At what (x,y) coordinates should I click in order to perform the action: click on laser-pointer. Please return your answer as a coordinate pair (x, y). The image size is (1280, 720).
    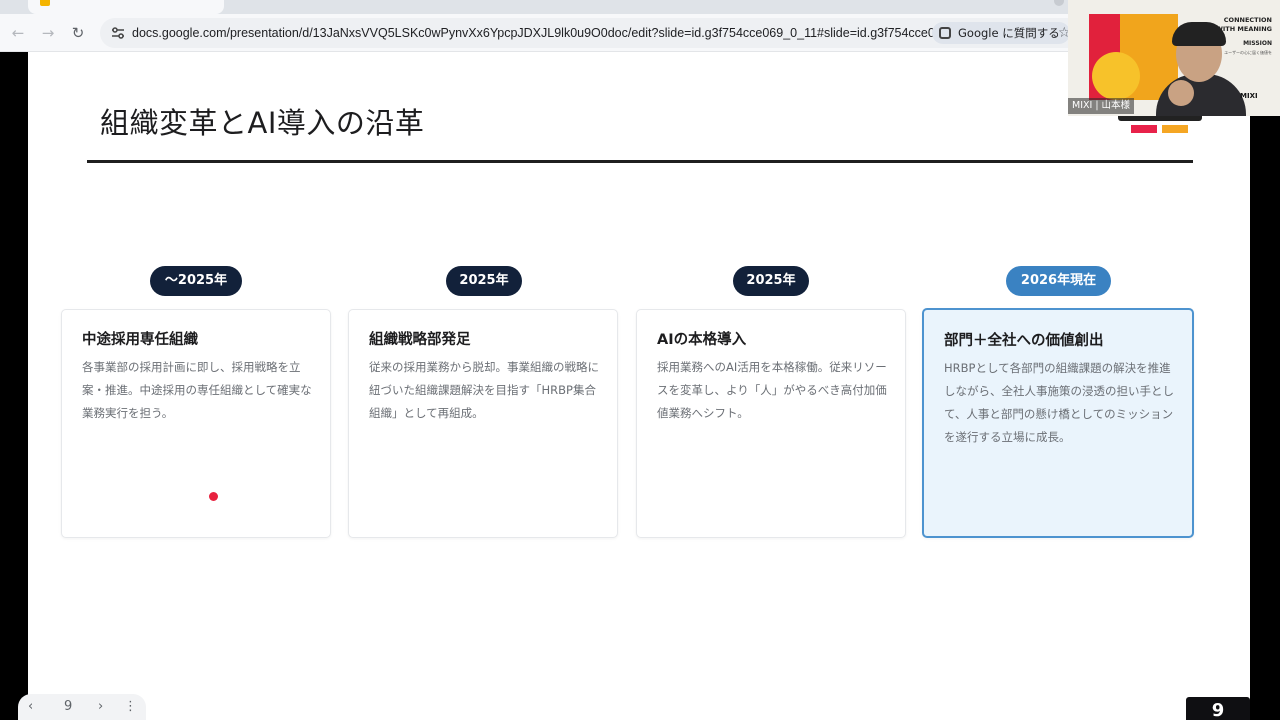
    Looking at the image, I should click on (213, 496).